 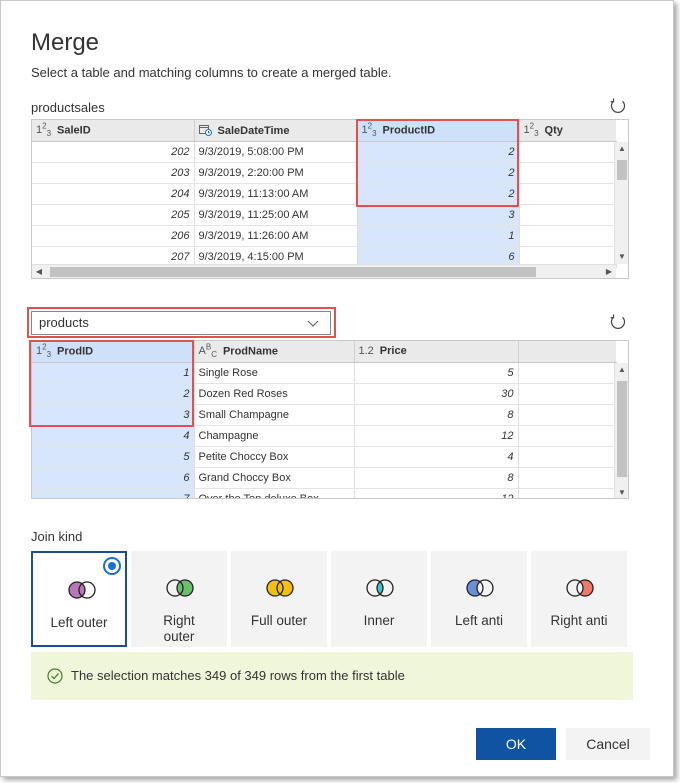 What do you see at coordinates (479, 599) in the screenshot?
I see `join-kind-left-anti: Left anti` at bounding box center [479, 599].